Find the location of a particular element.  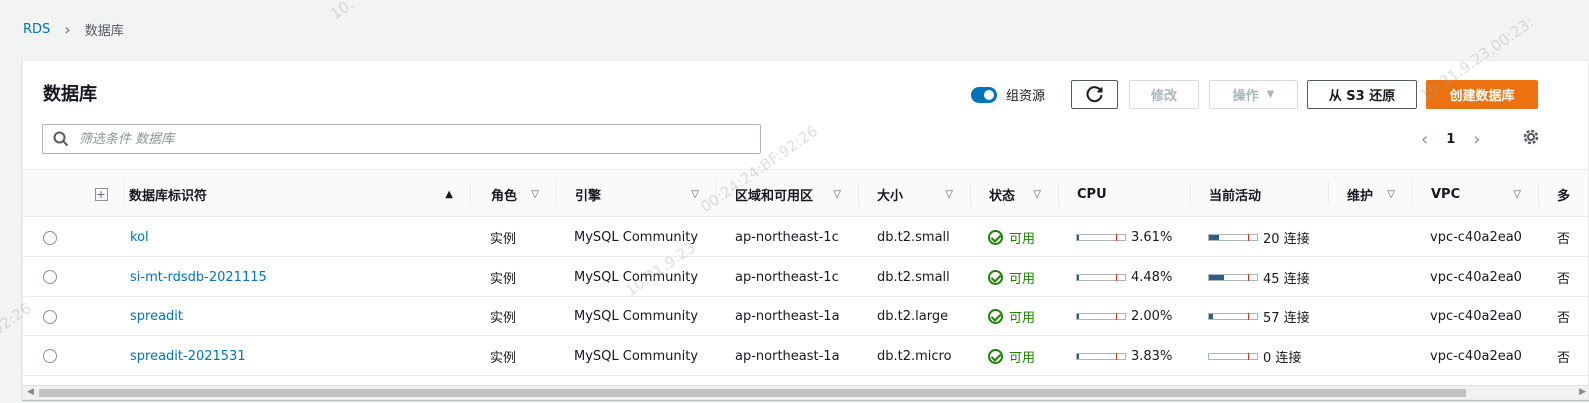

column-header-label: 当前活动 is located at coordinates (1235, 196).